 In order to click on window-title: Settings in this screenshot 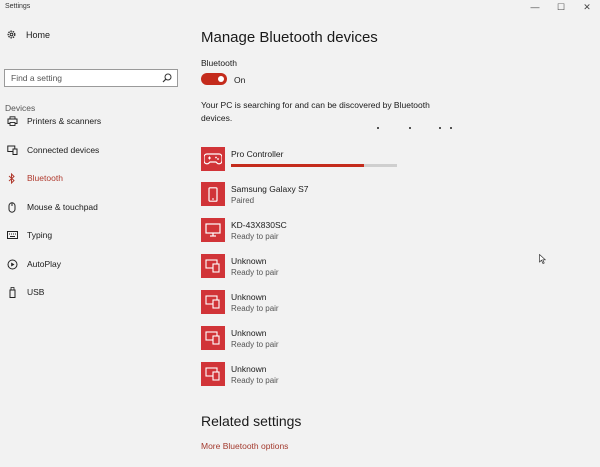, I will do `click(18, 6)`.